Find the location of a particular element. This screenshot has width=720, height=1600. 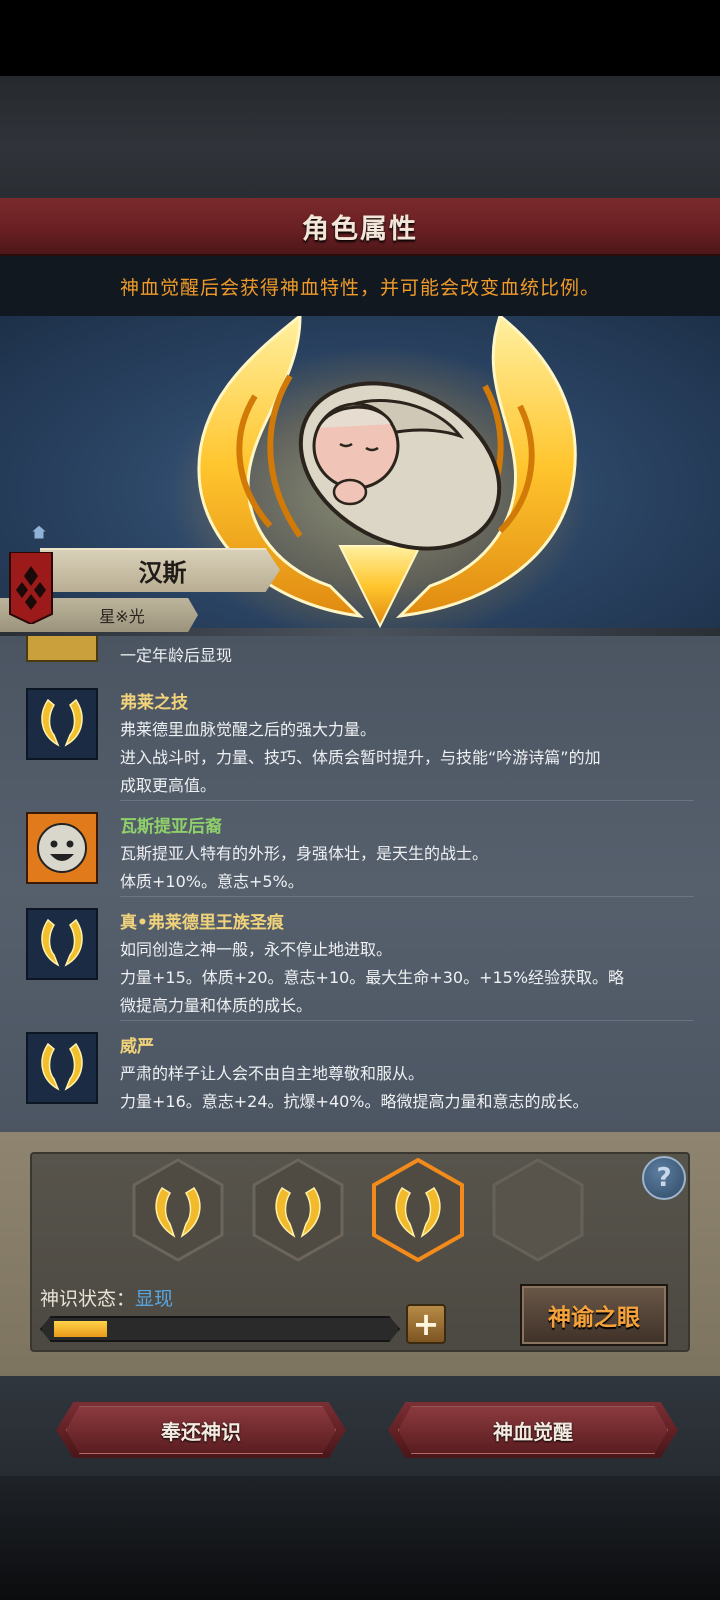

sense-status-value: 显现 is located at coordinates (154, 1299).